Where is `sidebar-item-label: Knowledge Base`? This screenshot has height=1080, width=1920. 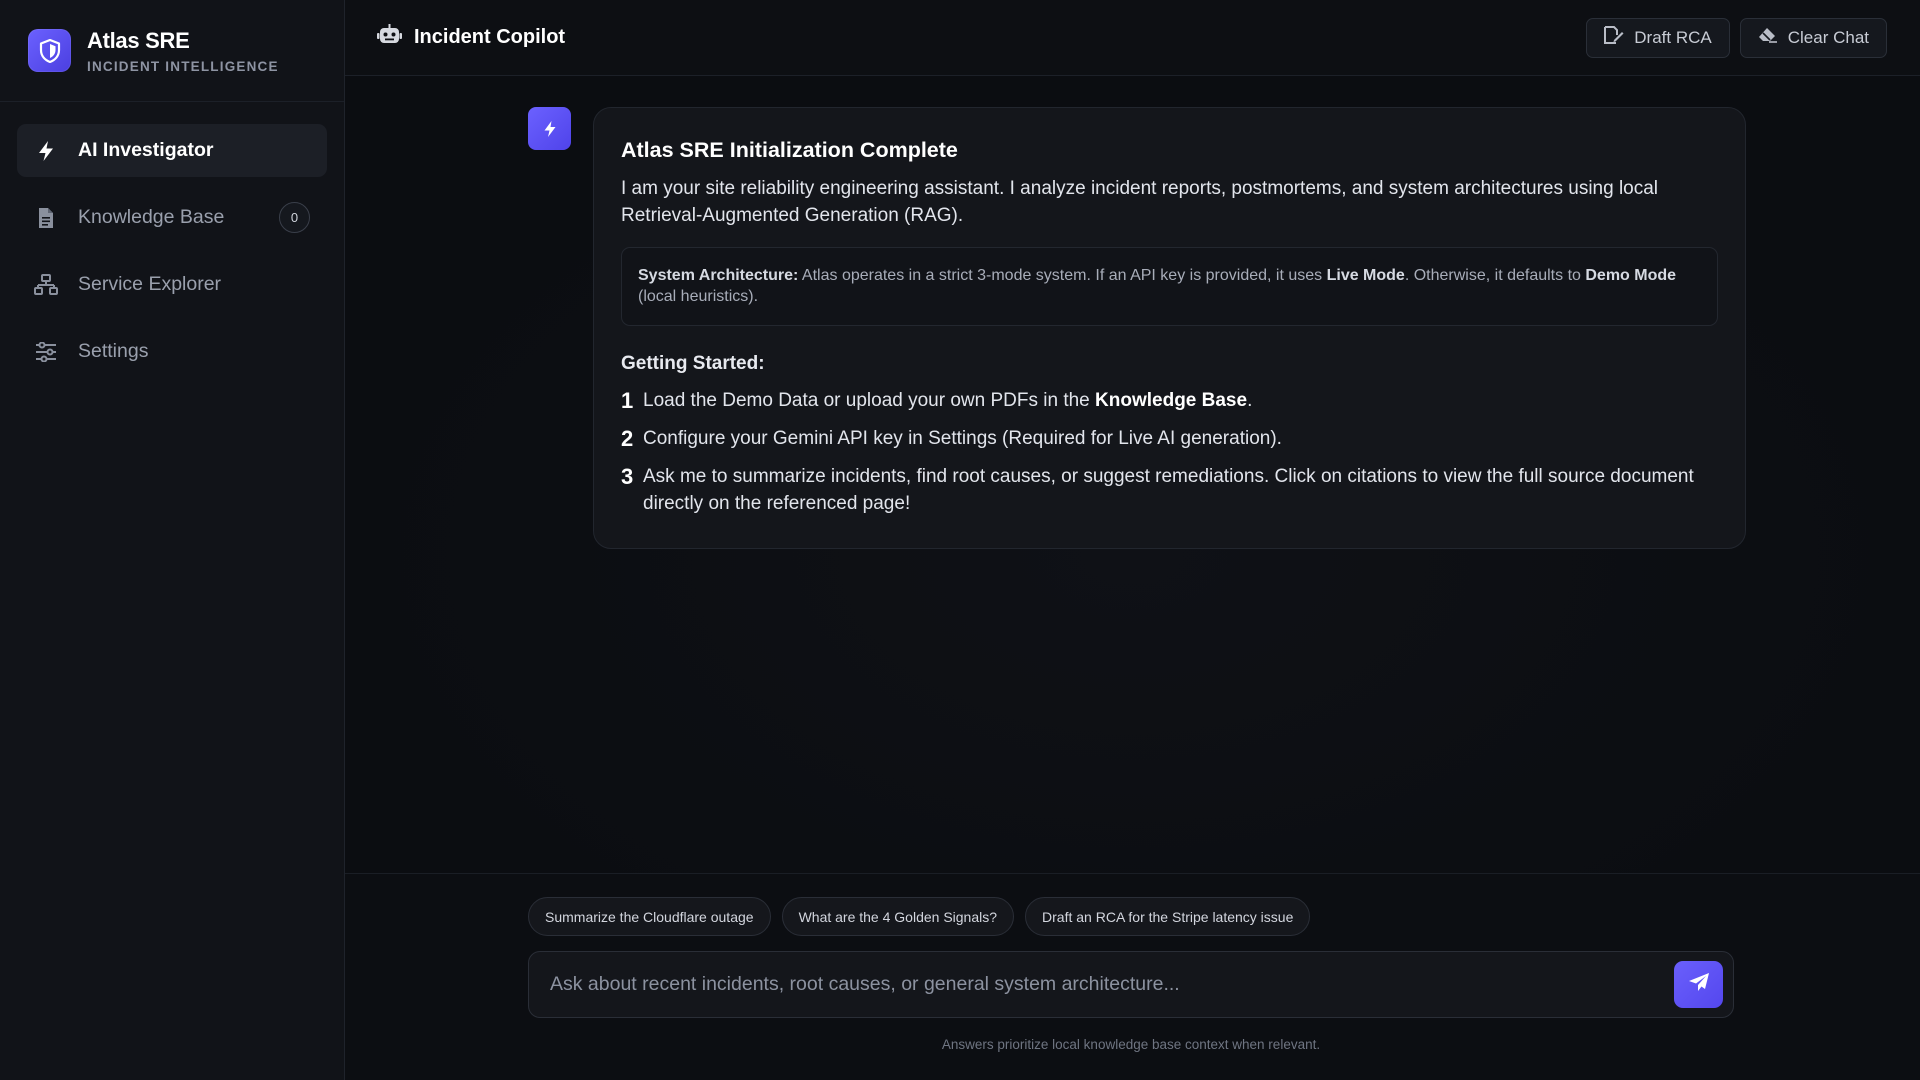 sidebar-item-label: Knowledge Base is located at coordinates (151, 217).